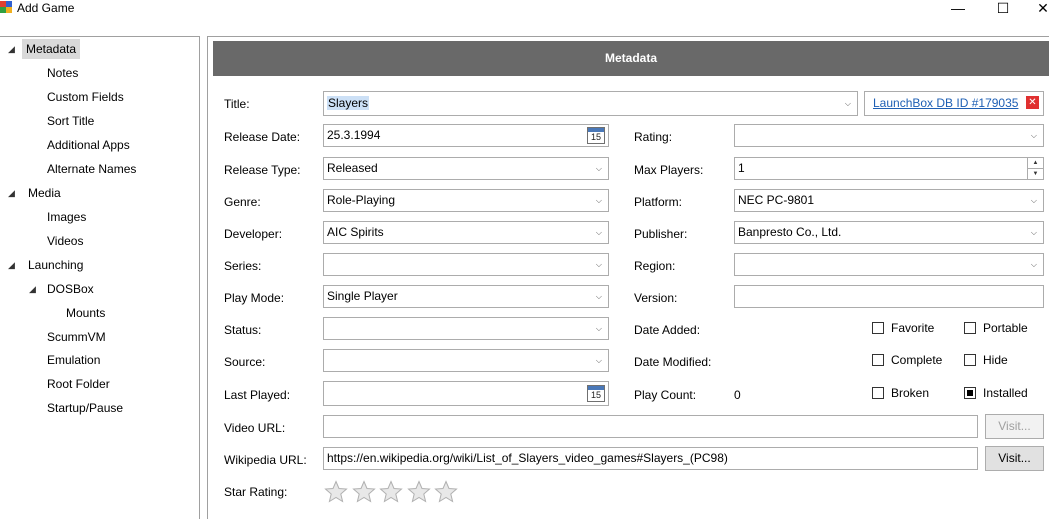 The image size is (1049, 519). Describe the element at coordinates (62, 73) in the screenshot. I see `tree-item-notes: Notes` at that location.